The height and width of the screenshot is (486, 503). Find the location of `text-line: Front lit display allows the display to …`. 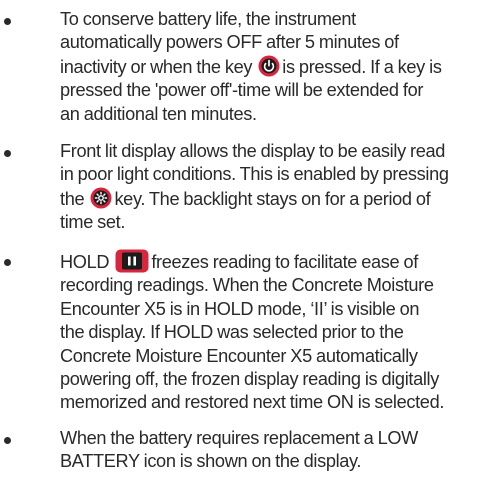

text-line: Front lit display allows the display to … is located at coordinates (253, 151).